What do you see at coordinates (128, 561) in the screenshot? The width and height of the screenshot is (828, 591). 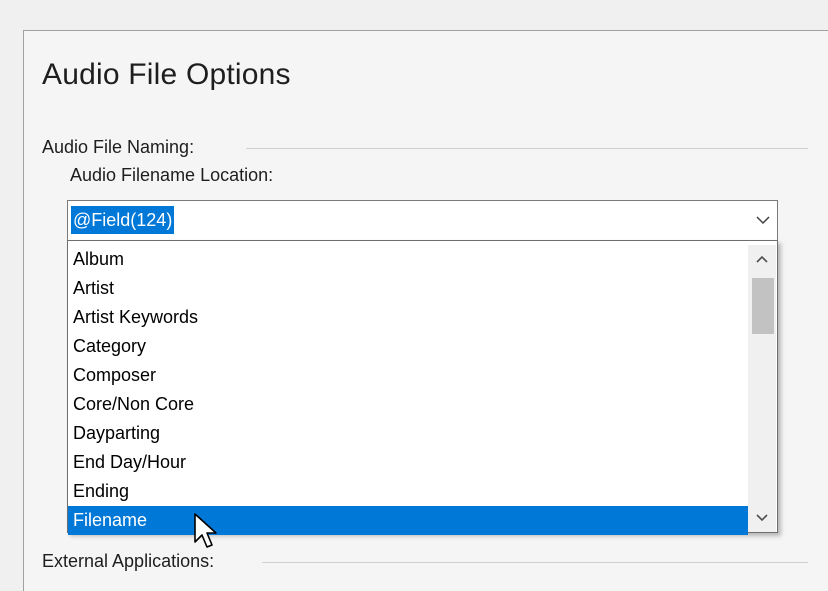 I see `group-label-external-applications: External Applications:` at bounding box center [128, 561].